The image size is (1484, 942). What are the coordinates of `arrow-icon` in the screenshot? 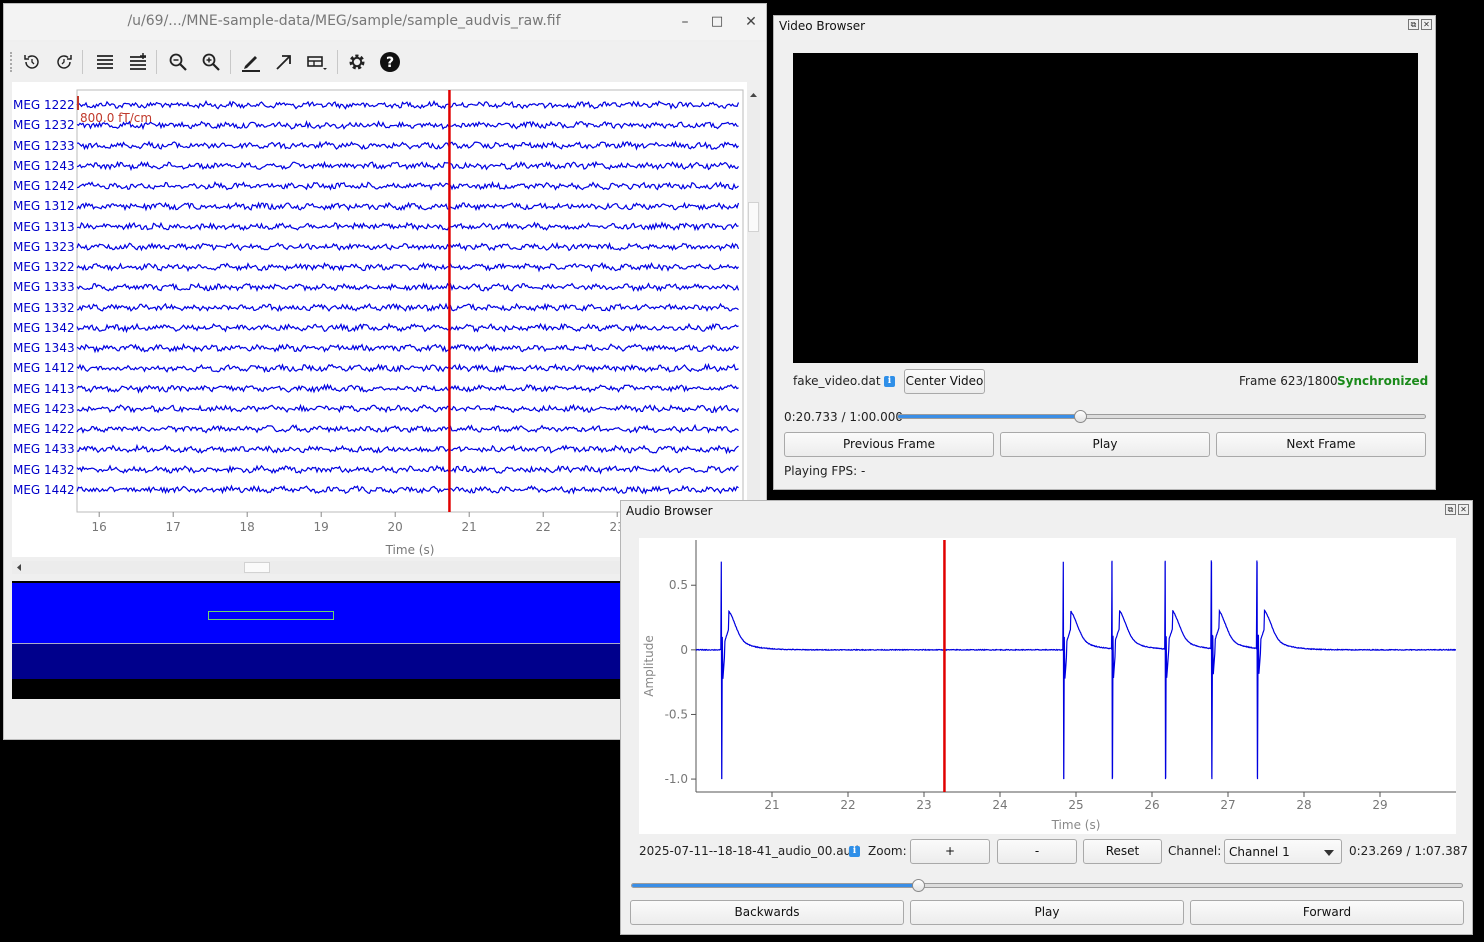 It's located at (284, 62).